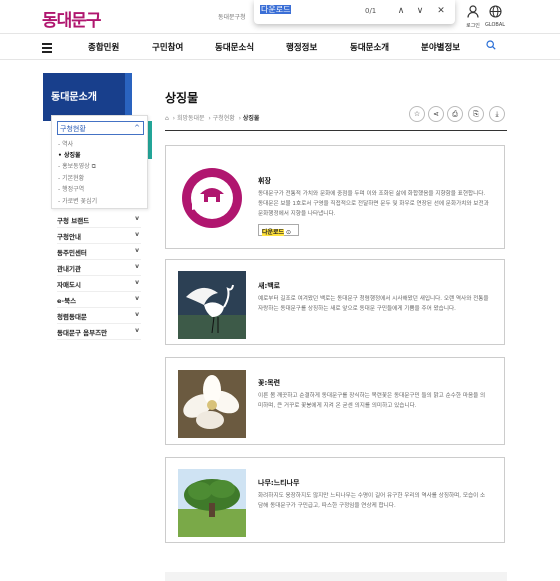 This screenshot has width=560, height=581. I want to click on download-icon: ⊙, so click(289, 232).